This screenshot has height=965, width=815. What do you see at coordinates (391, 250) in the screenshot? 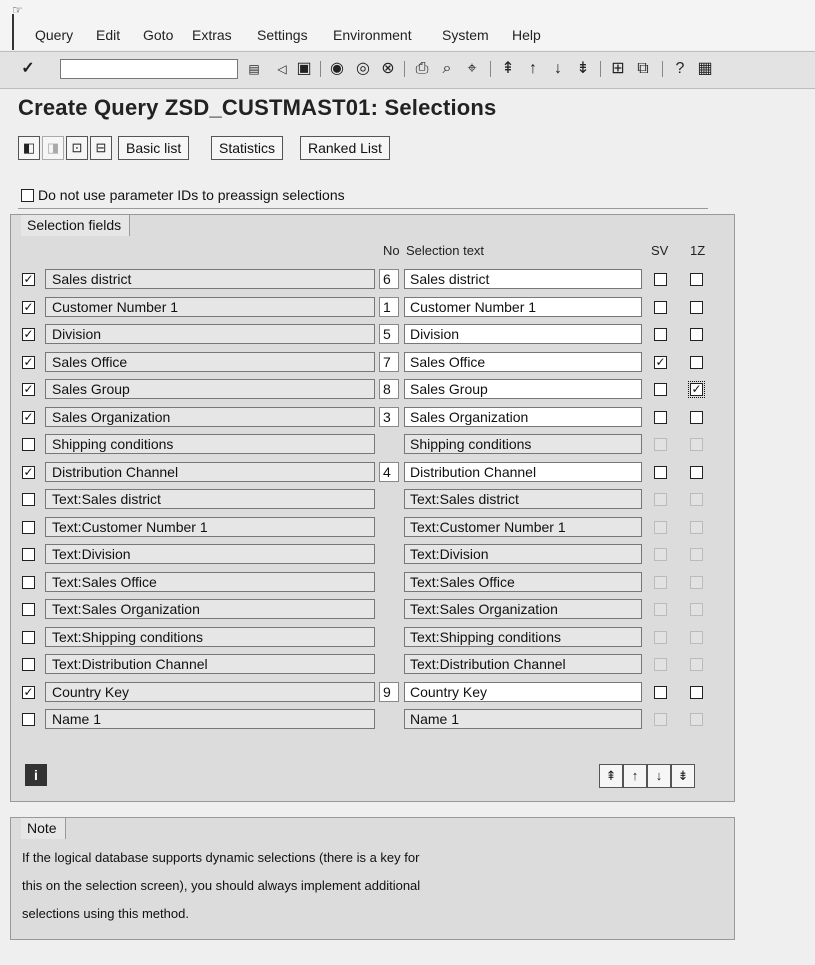
I see `column-header-no: No` at bounding box center [391, 250].